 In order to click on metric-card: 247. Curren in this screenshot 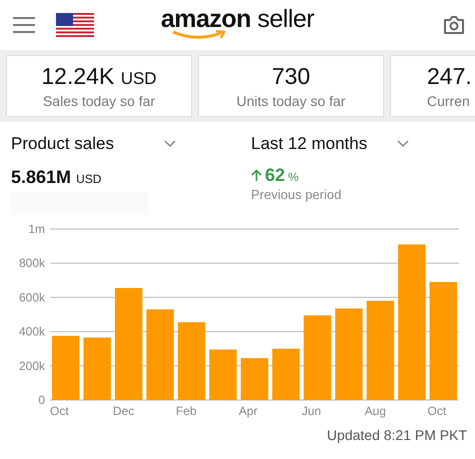, I will do `click(432, 86)`.